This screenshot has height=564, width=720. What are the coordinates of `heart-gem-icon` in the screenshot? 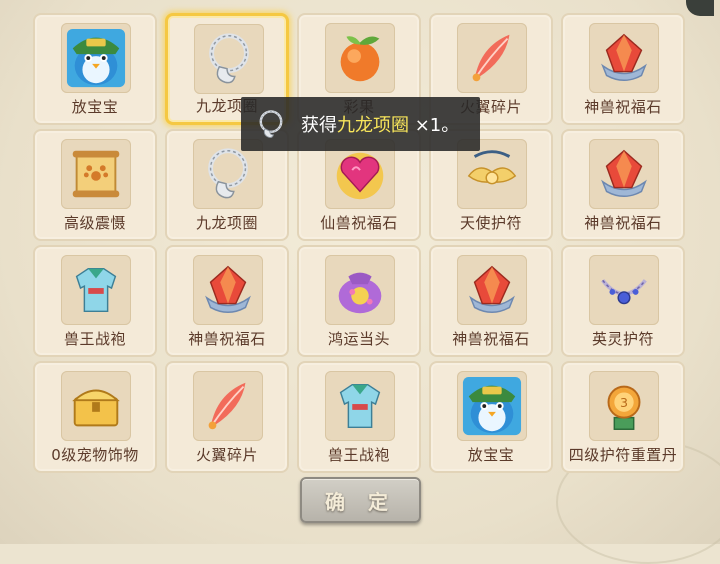 It's located at (360, 176).